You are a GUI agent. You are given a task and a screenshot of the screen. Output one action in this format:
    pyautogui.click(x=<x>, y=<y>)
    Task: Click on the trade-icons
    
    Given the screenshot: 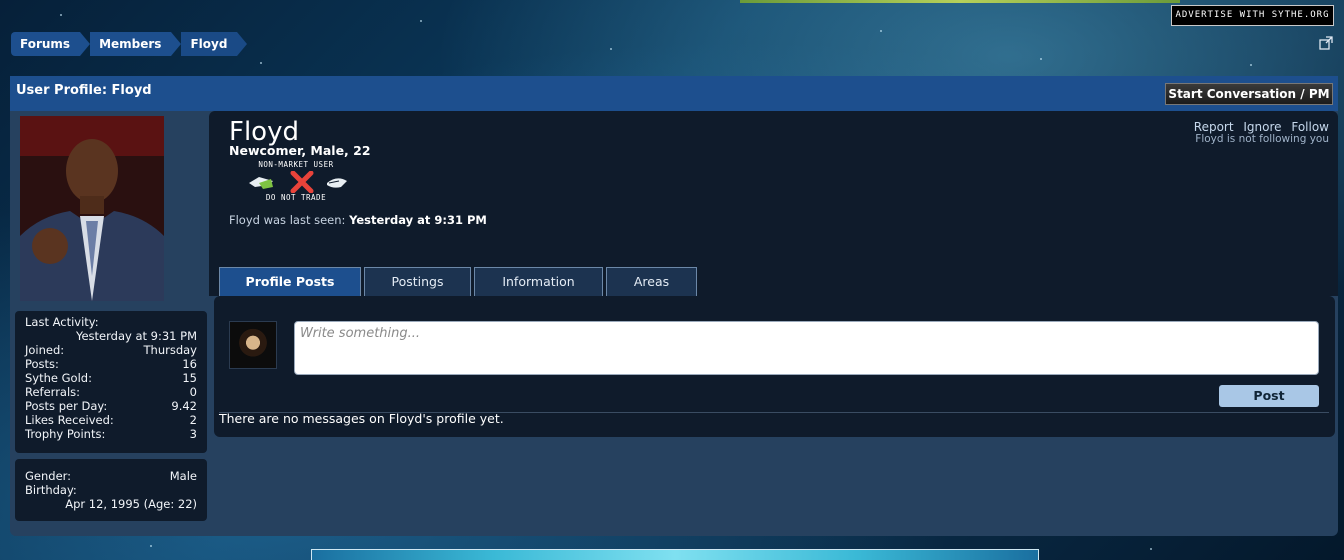 What is the action you would take?
    pyautogui.click(x=296, y=182)
    